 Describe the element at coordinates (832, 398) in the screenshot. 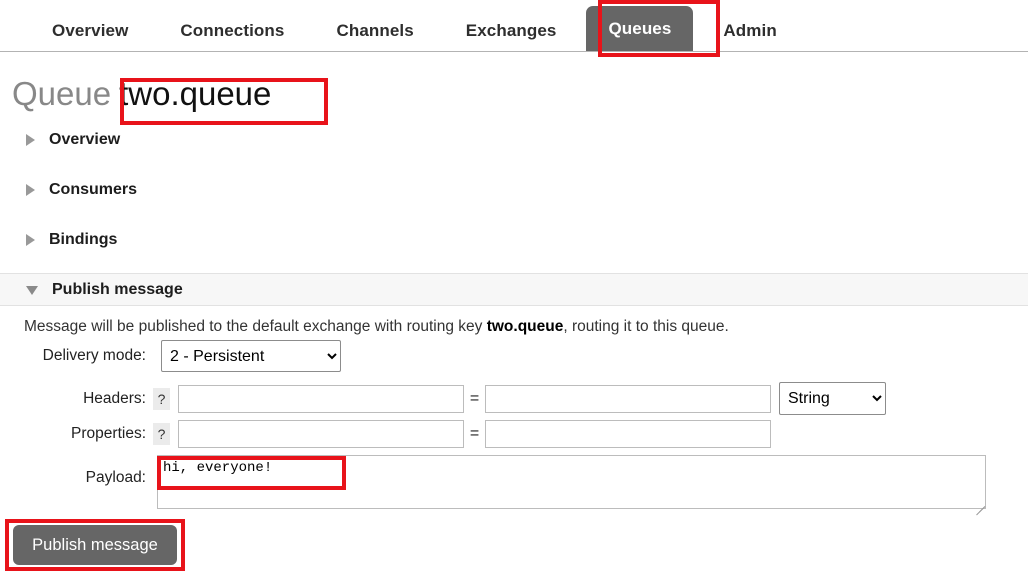

I see `headers-type-select: String` at that location.